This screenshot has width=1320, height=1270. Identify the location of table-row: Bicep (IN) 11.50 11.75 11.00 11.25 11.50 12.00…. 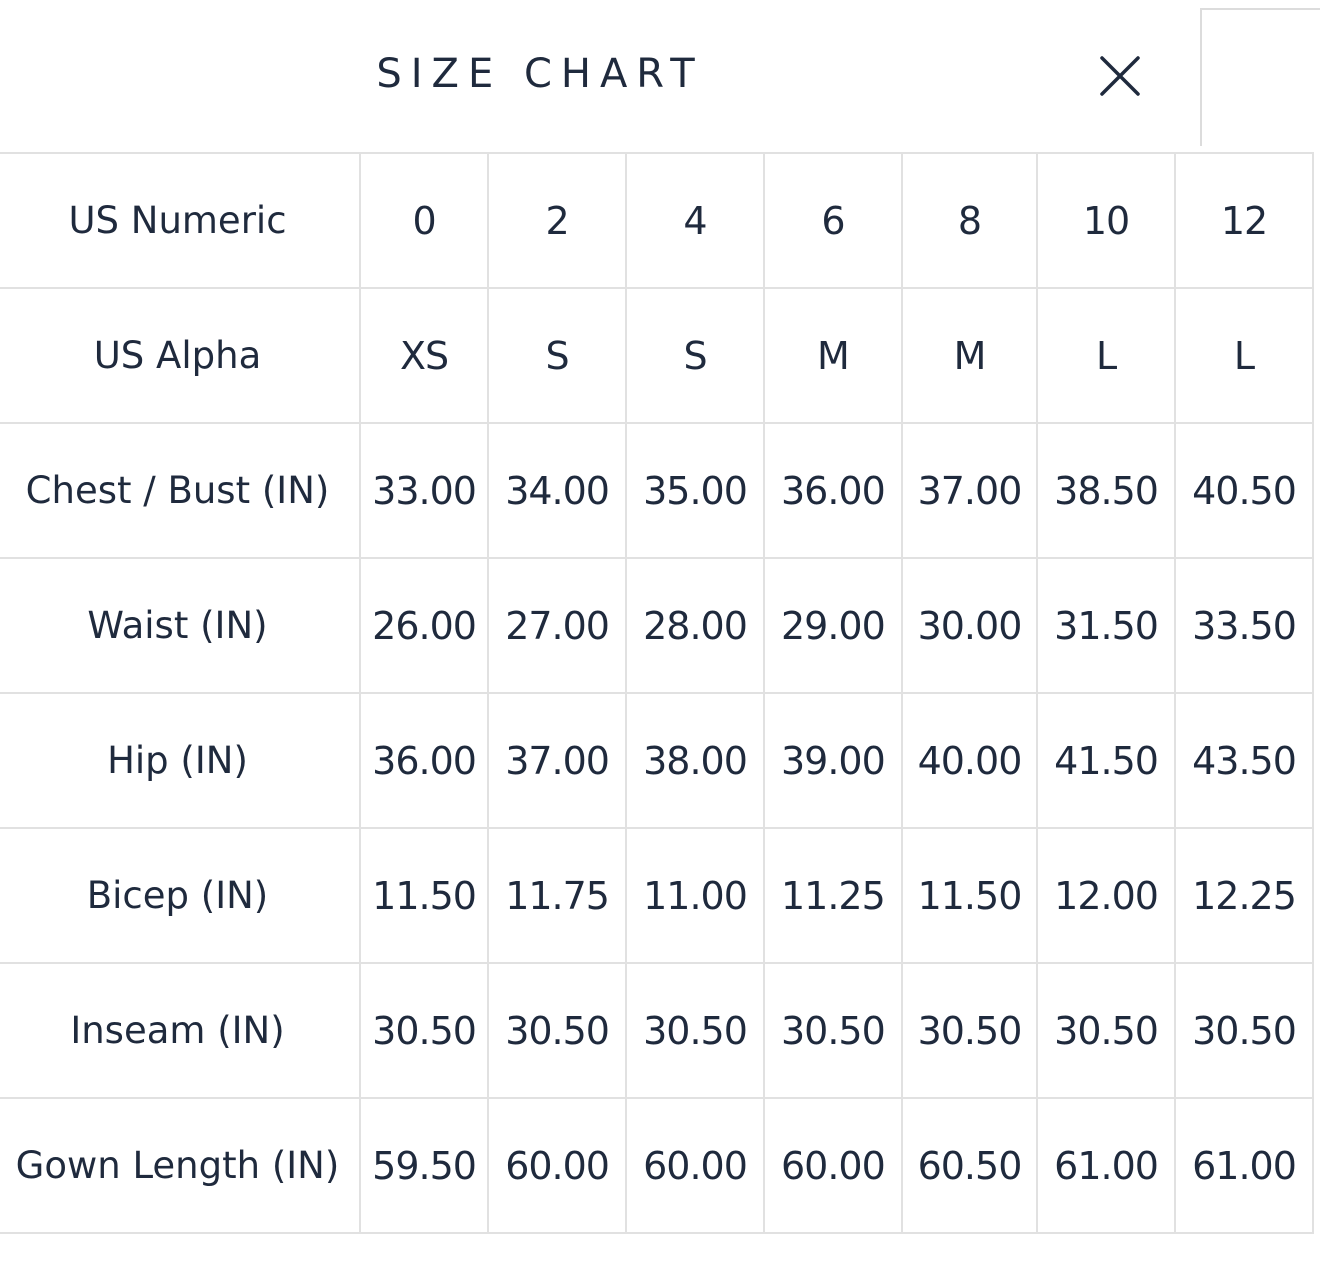
(657, 895).